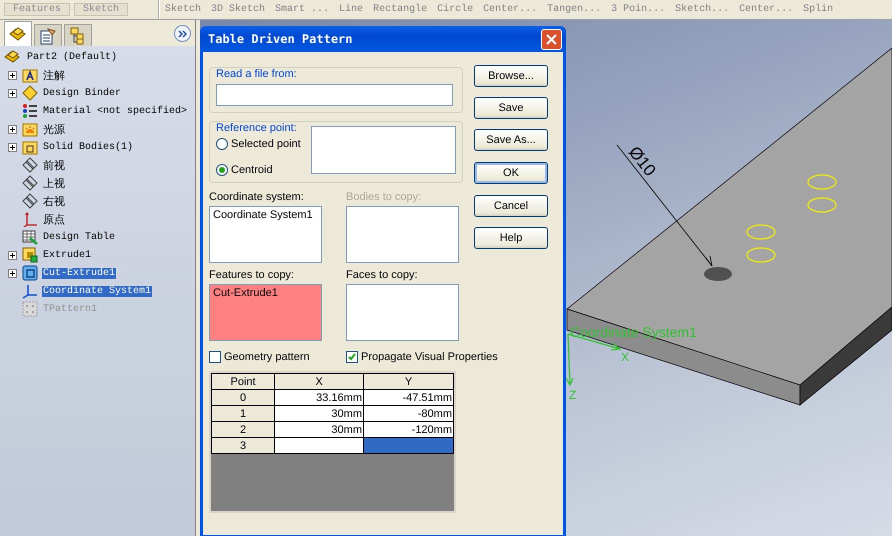  What do you see at coordinates (30, 273) in the screenshot?
I see `cut-extrude-icon` at bounding box center [30, 273].